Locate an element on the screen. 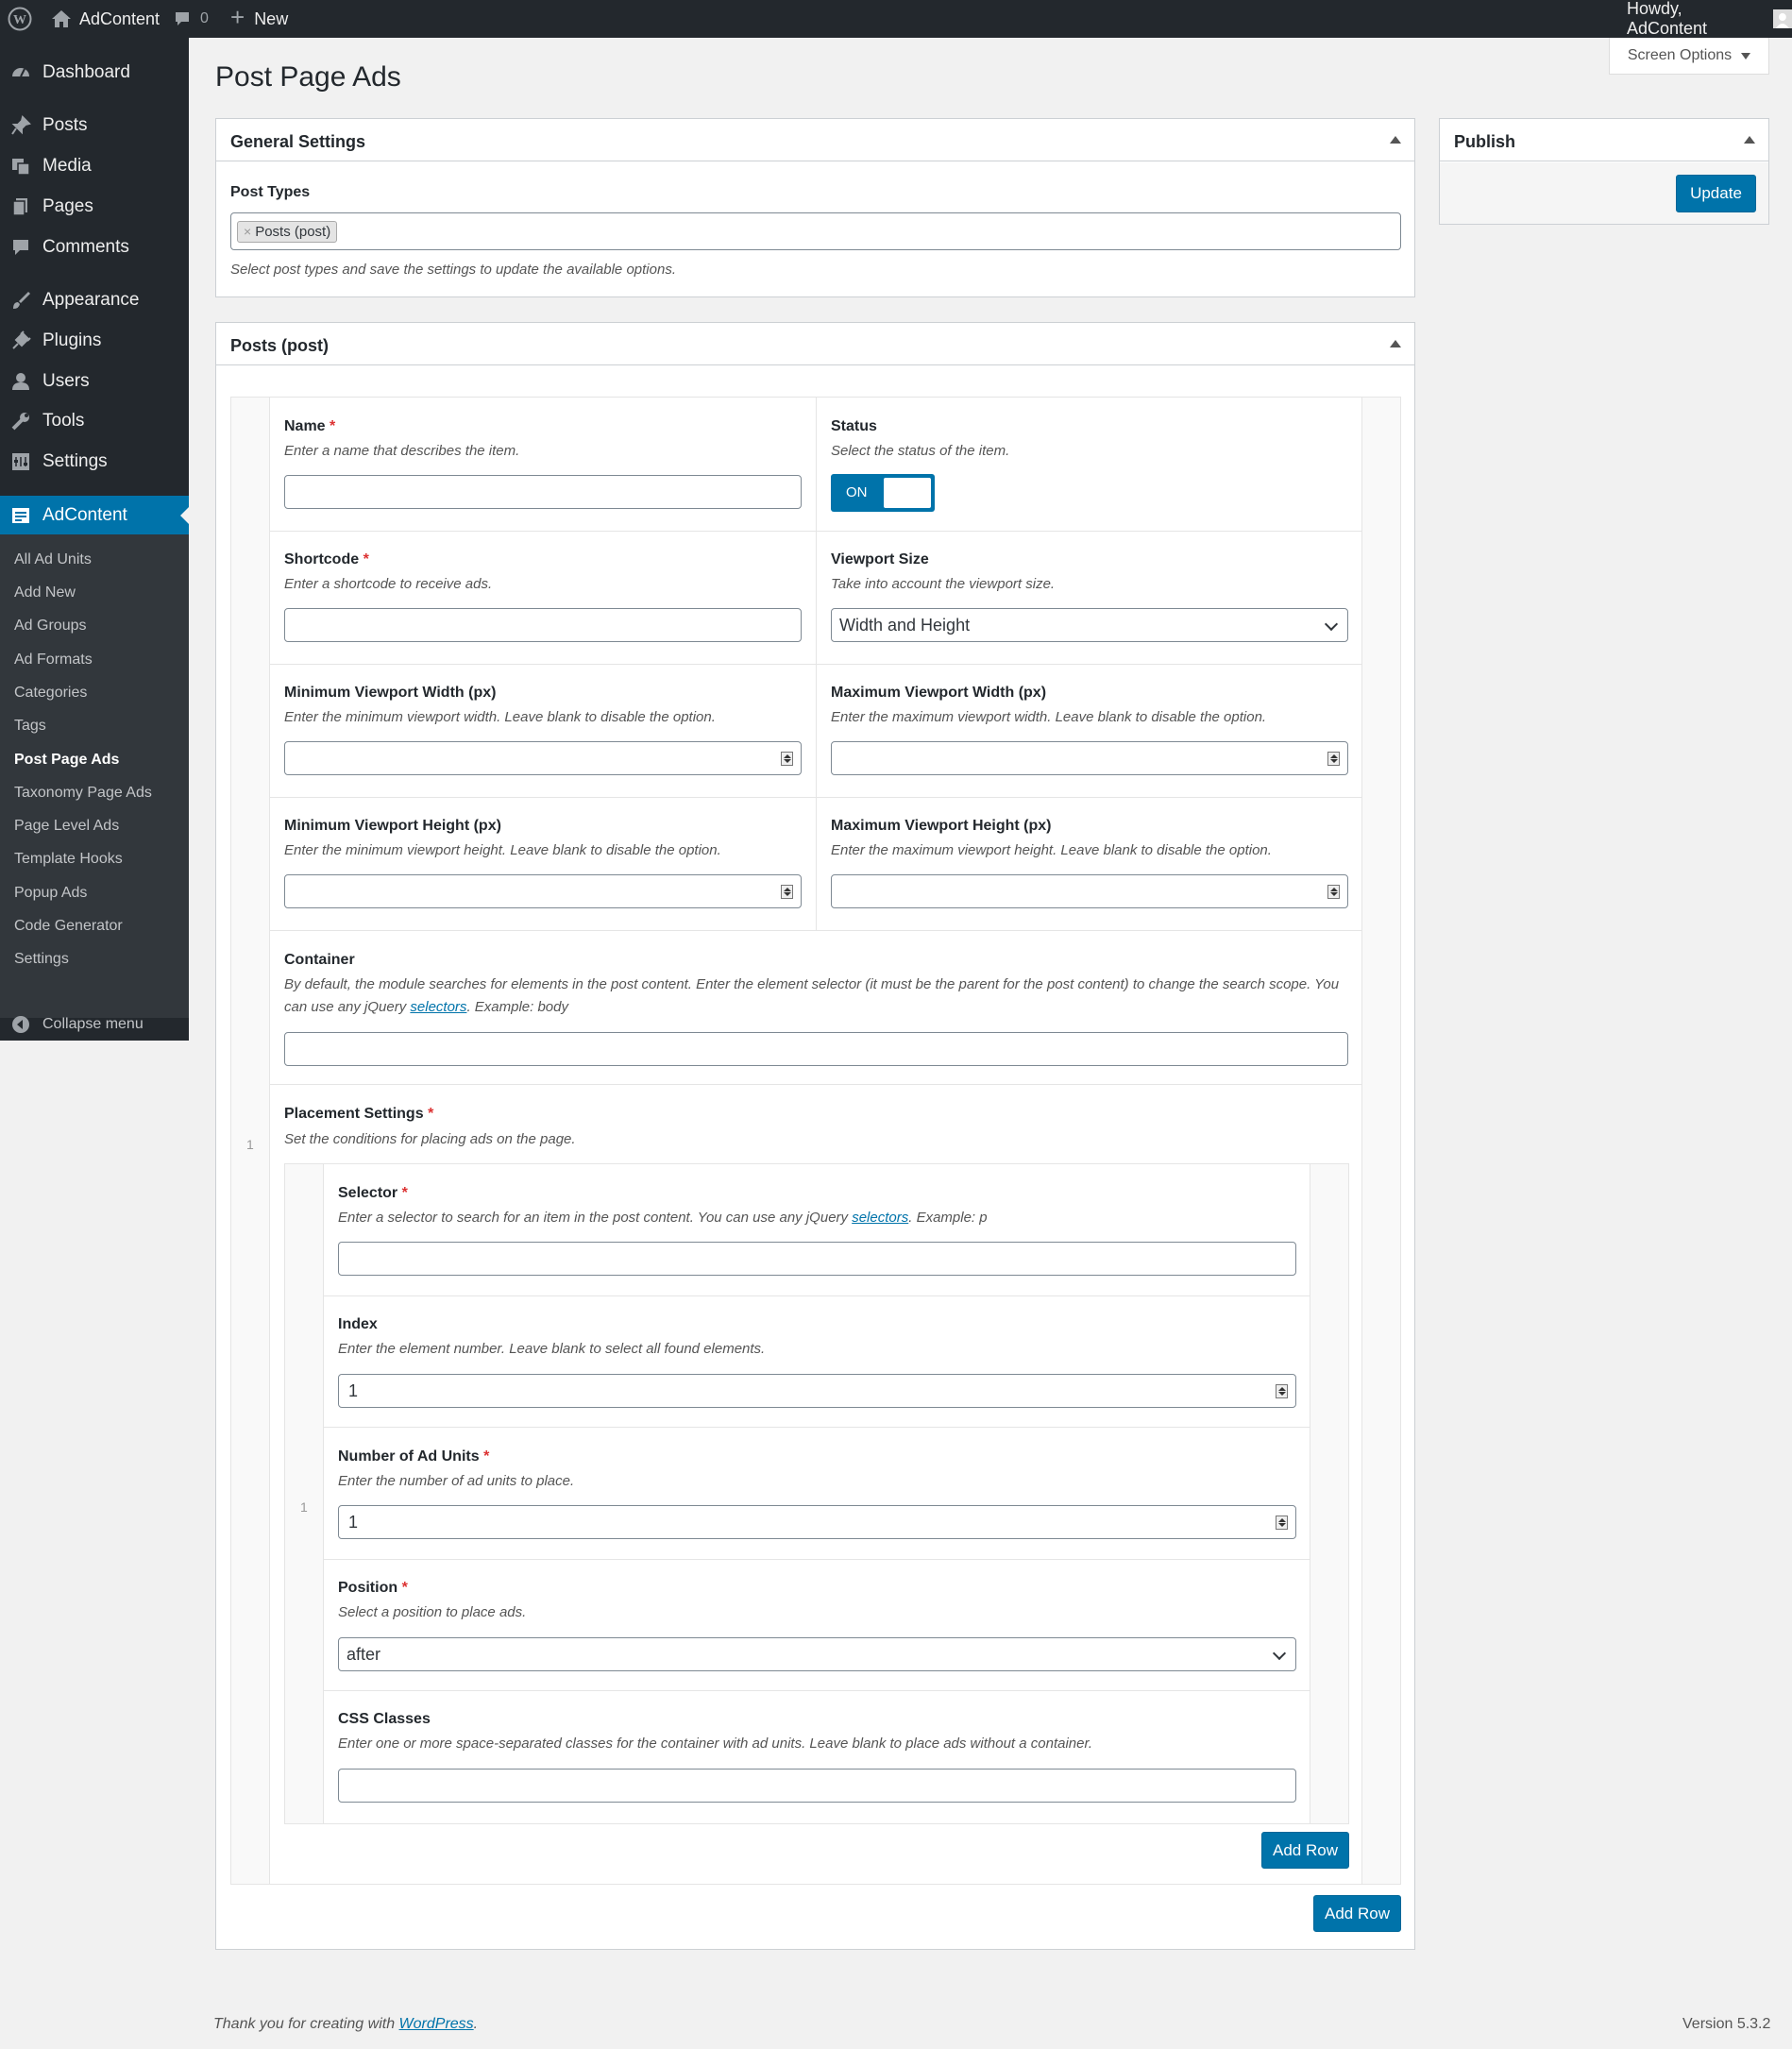  post-type-tag: × Posts (post) is located at coordinates (287, 231).